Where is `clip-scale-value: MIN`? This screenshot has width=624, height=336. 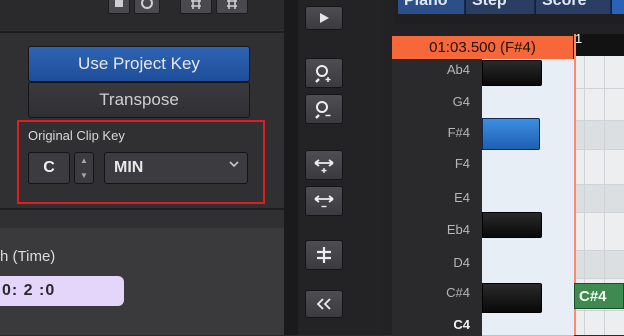 clip-scale-value: MIN is located at coordinates (129, 167).